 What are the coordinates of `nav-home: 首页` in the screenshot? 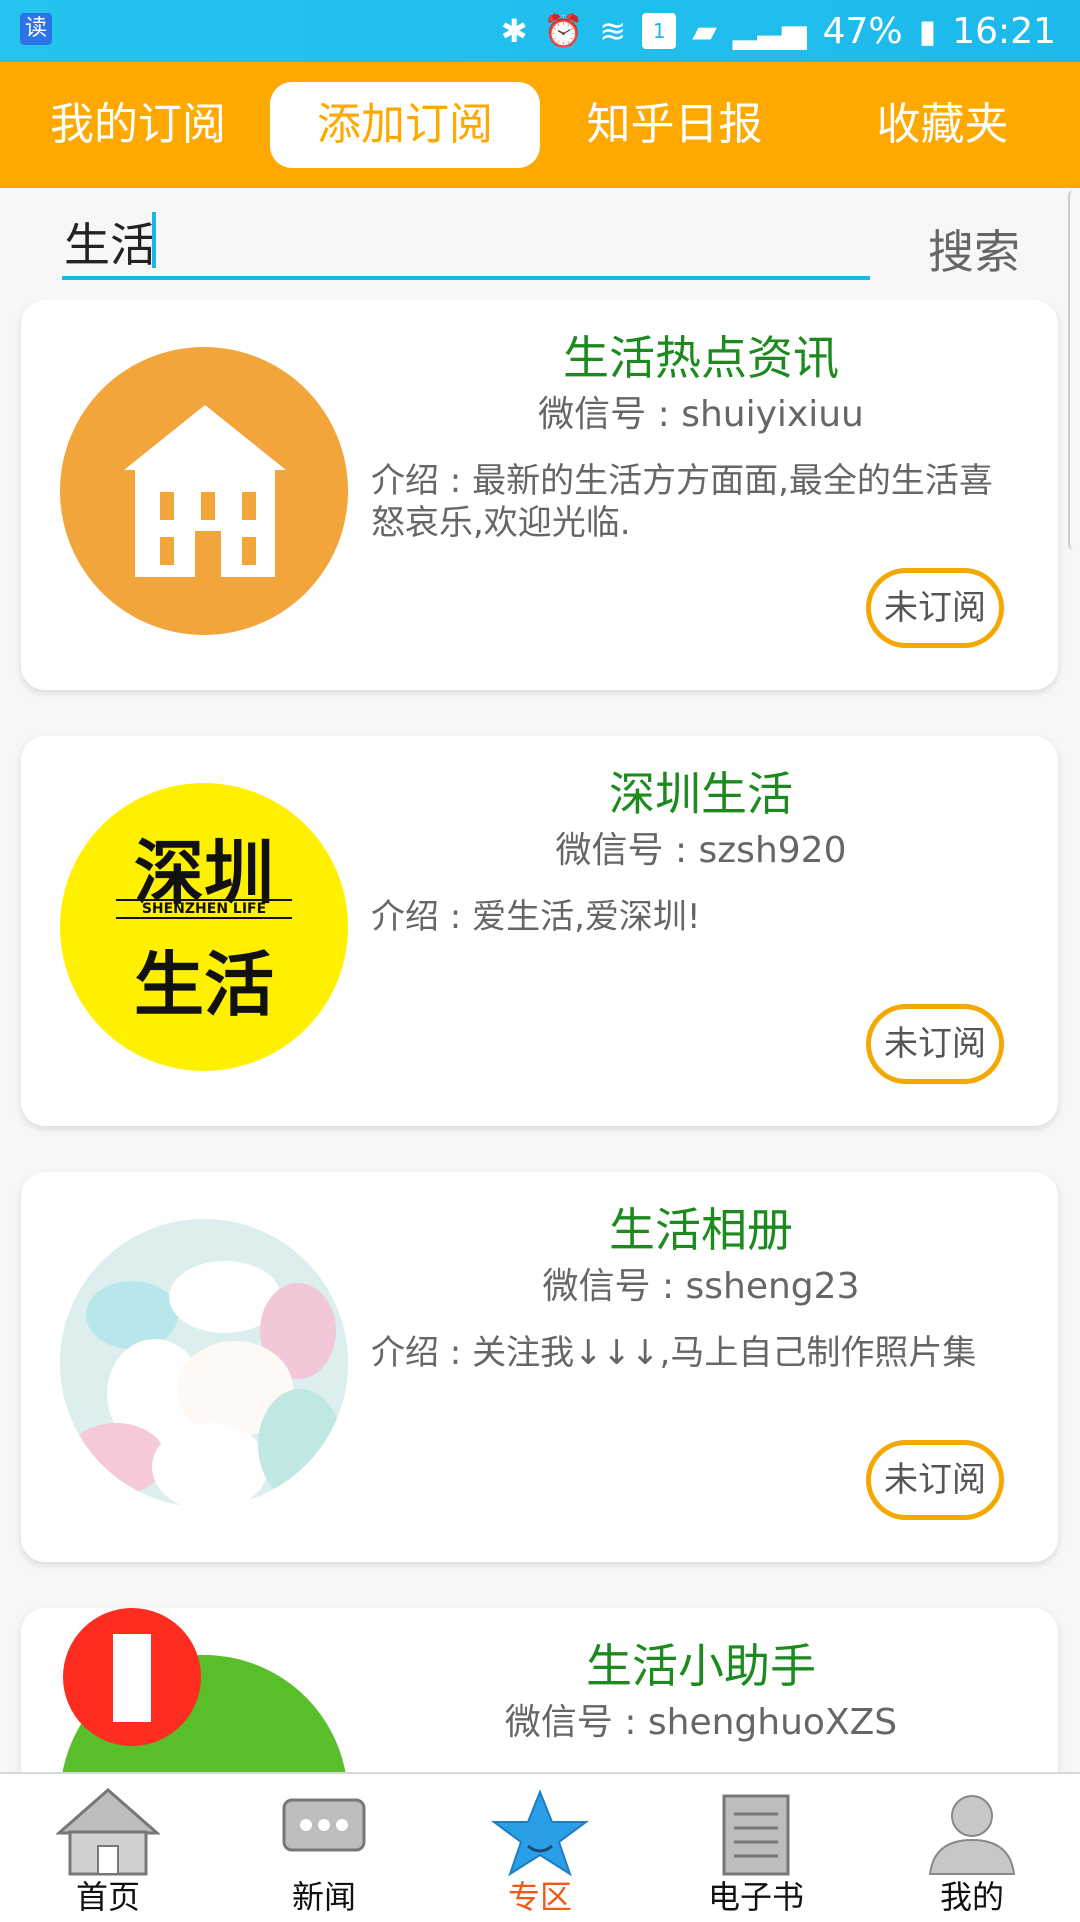 It's located at (108, 1850).